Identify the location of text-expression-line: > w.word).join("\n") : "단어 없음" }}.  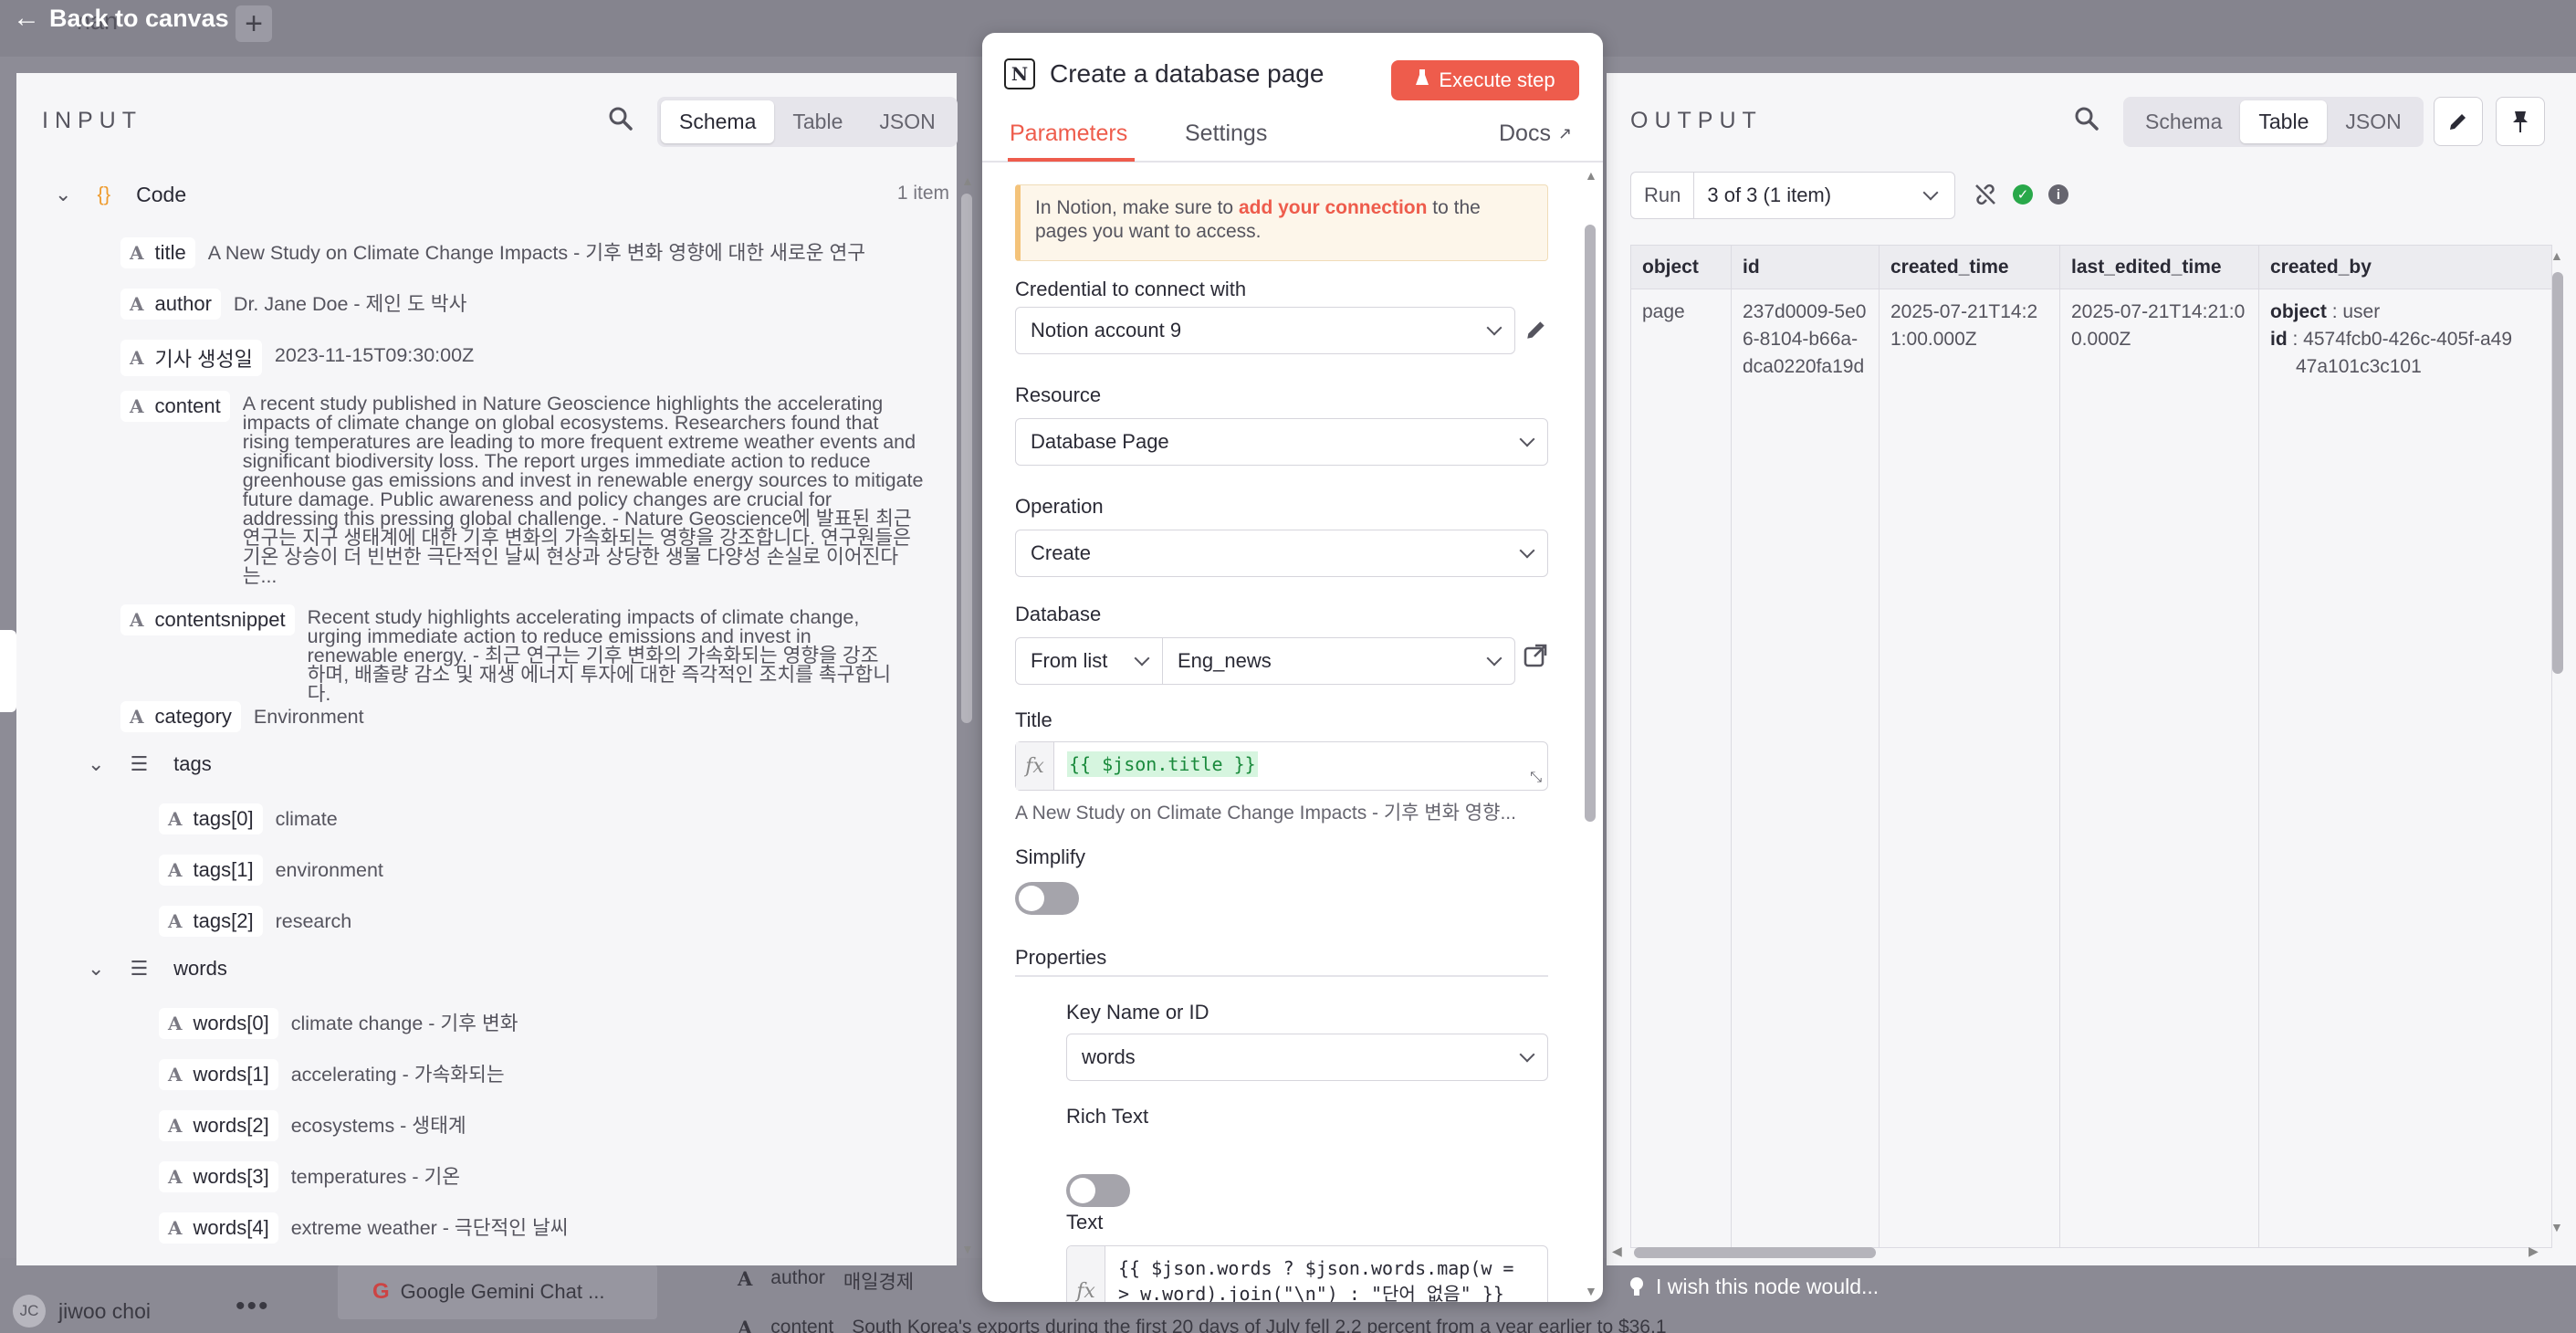
(1311, 1292).